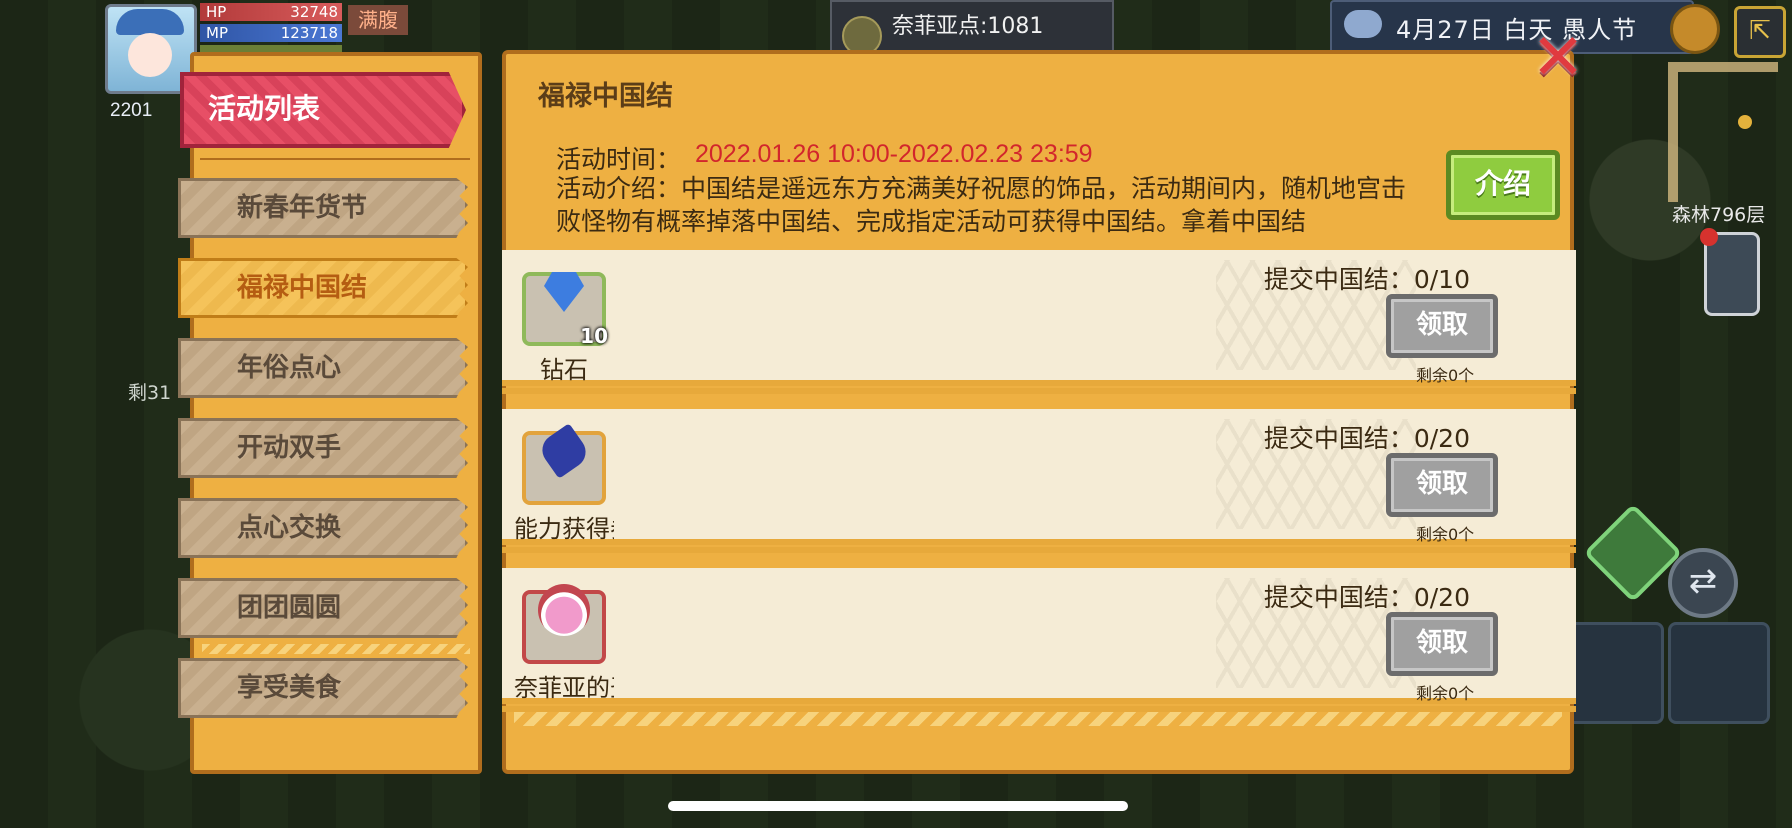  I want to click on event-time-label: 活动时间：, so click(619, 159).